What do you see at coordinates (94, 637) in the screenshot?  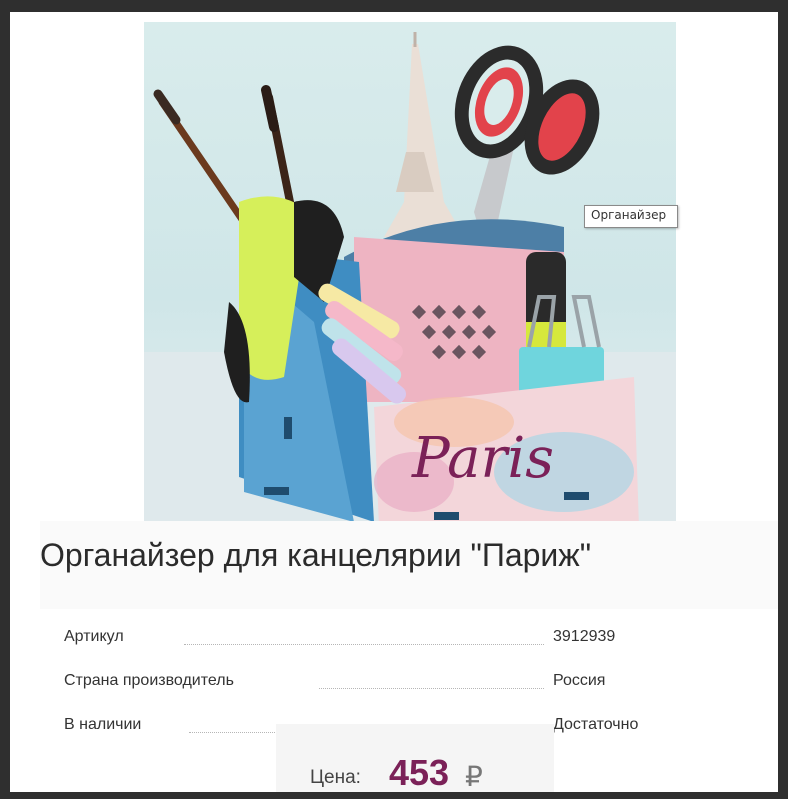 I see `spec-label: Артикул` at bounding box center [94, 637].